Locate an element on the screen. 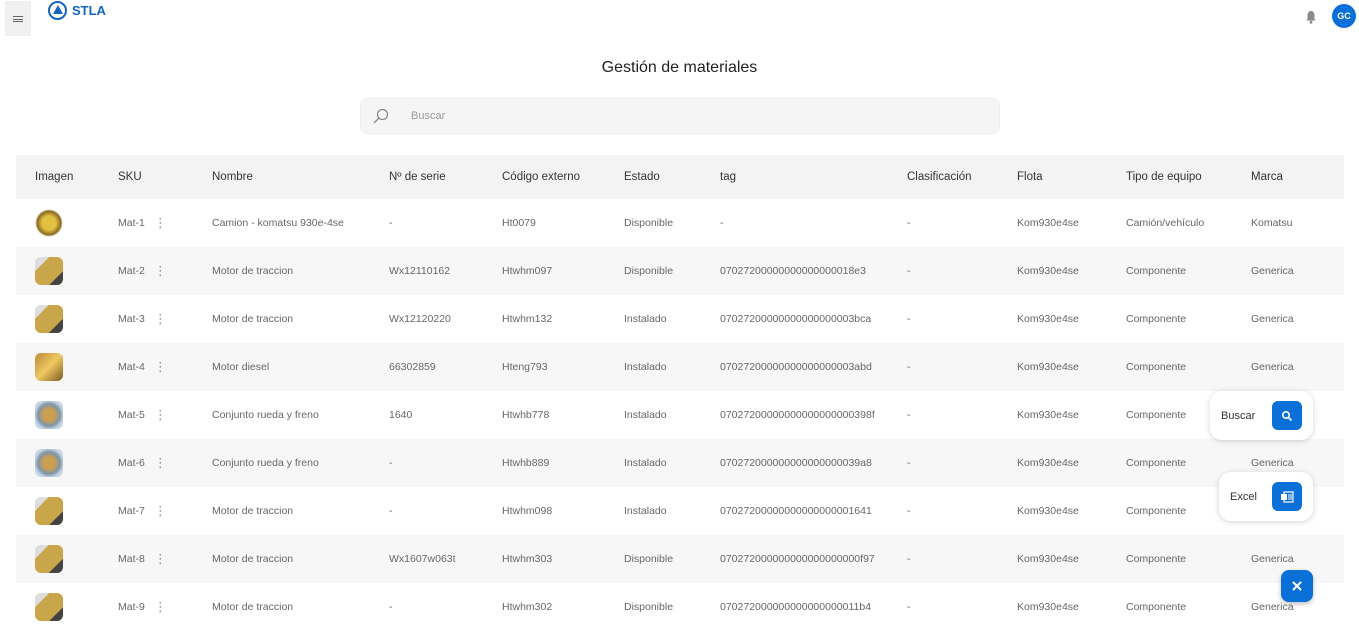 The width and height of the screenshot is (1359, 628). fab-excel-button is located at coordinates (1287, 496).